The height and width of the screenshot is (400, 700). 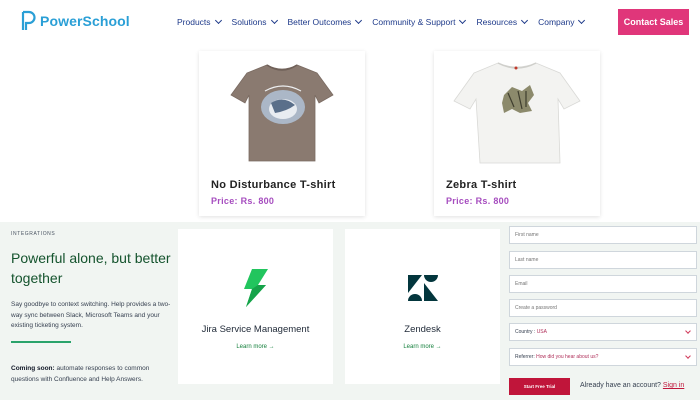 I want to click on country-label: Country :, so click(x=526, y=332).